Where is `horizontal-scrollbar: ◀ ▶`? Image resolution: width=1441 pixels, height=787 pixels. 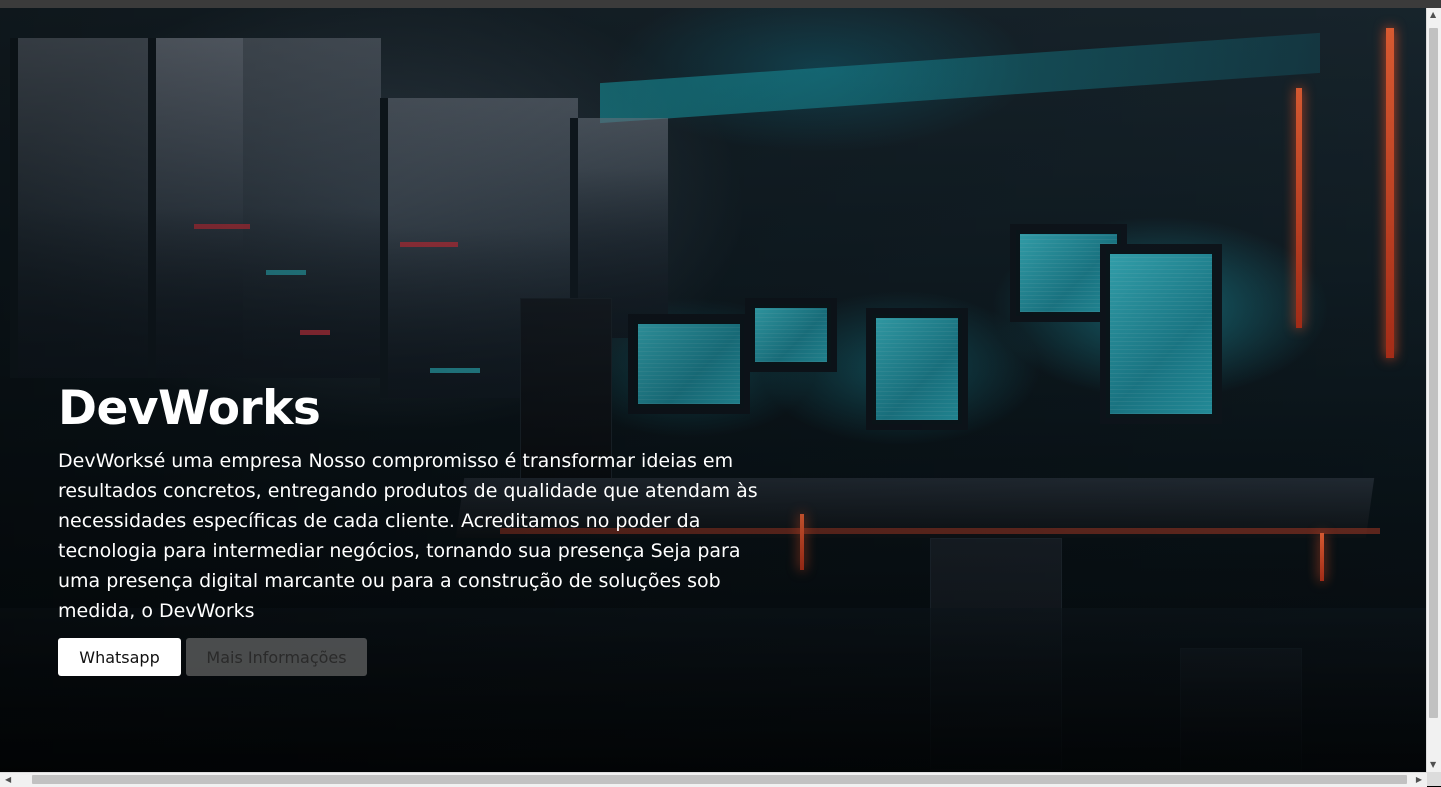
horizontal-scrollbar: ◀ ▶ is located at coordinates (713, 779).